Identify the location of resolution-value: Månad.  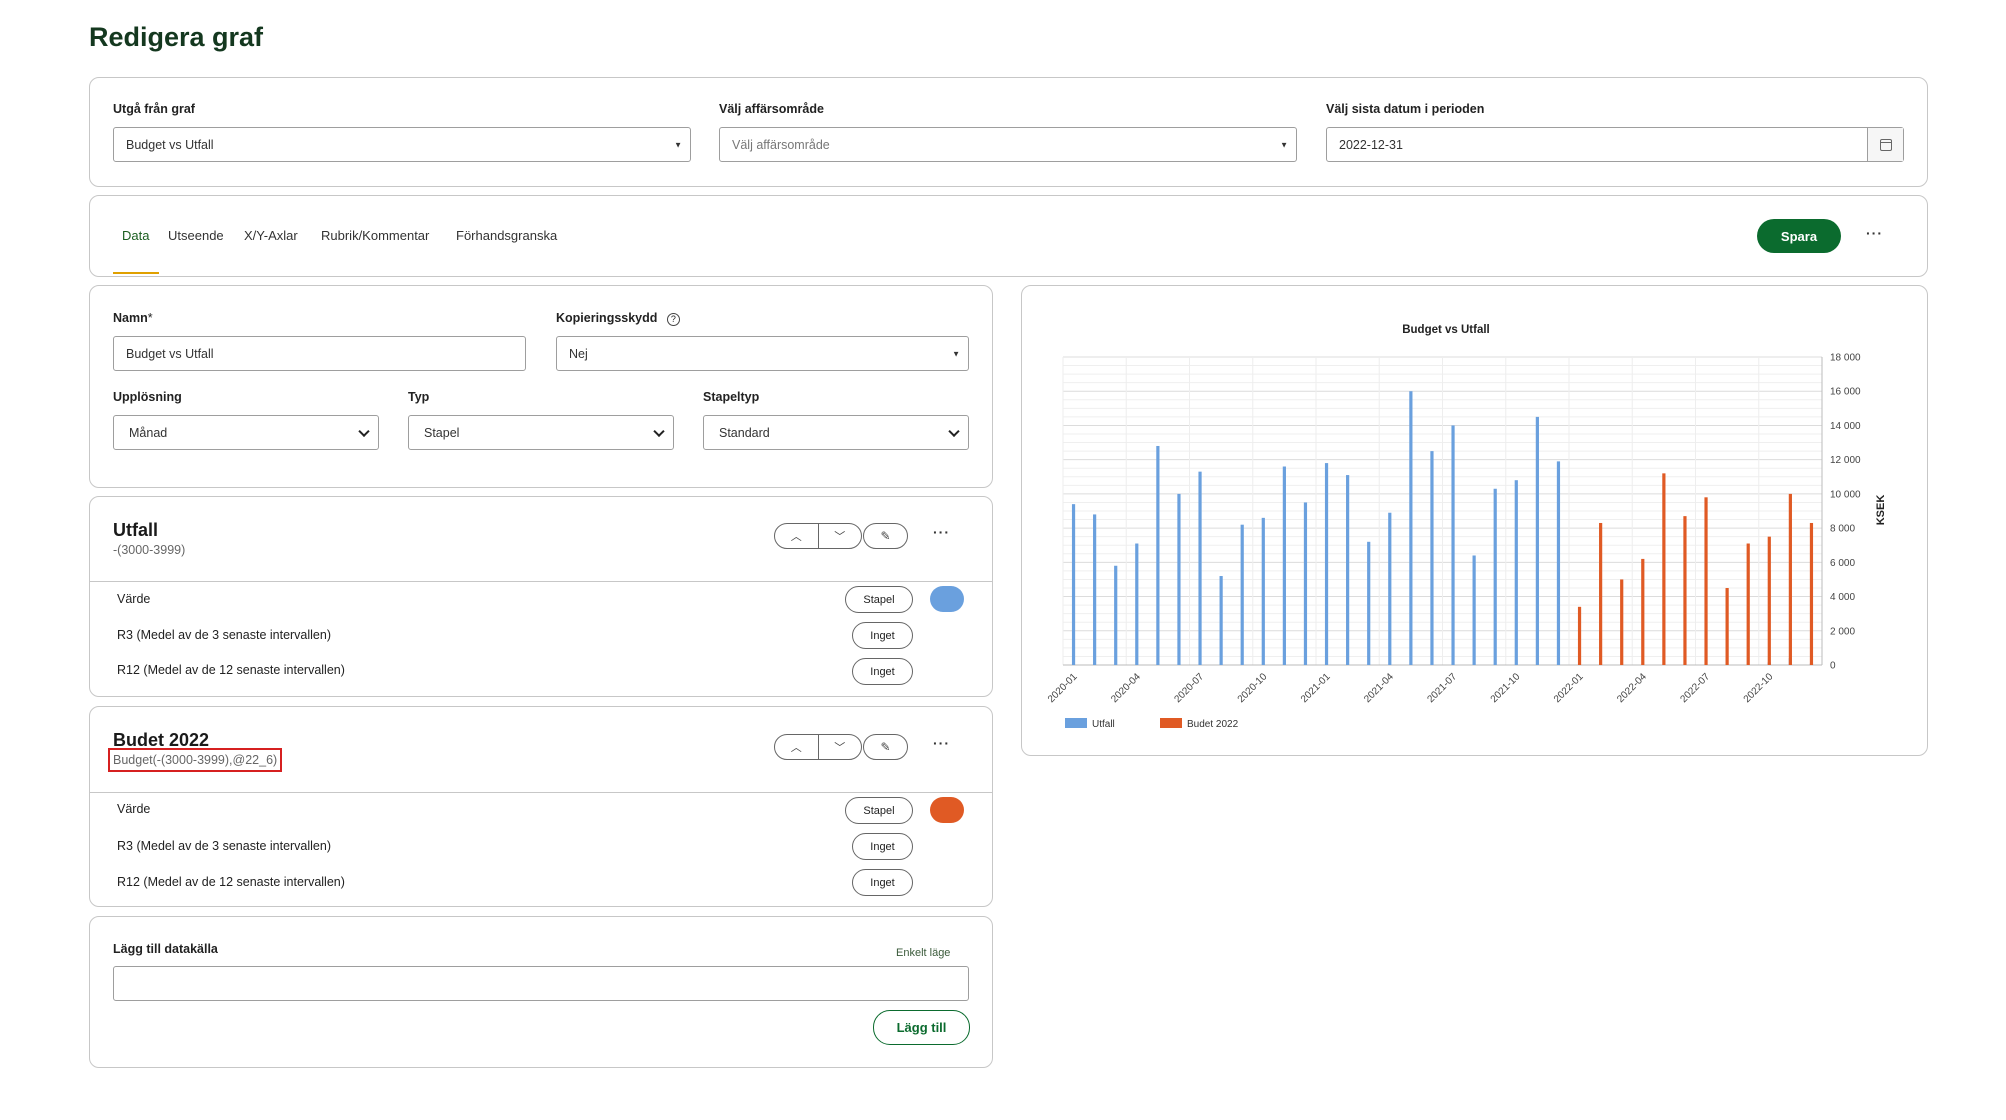
(148, 432).